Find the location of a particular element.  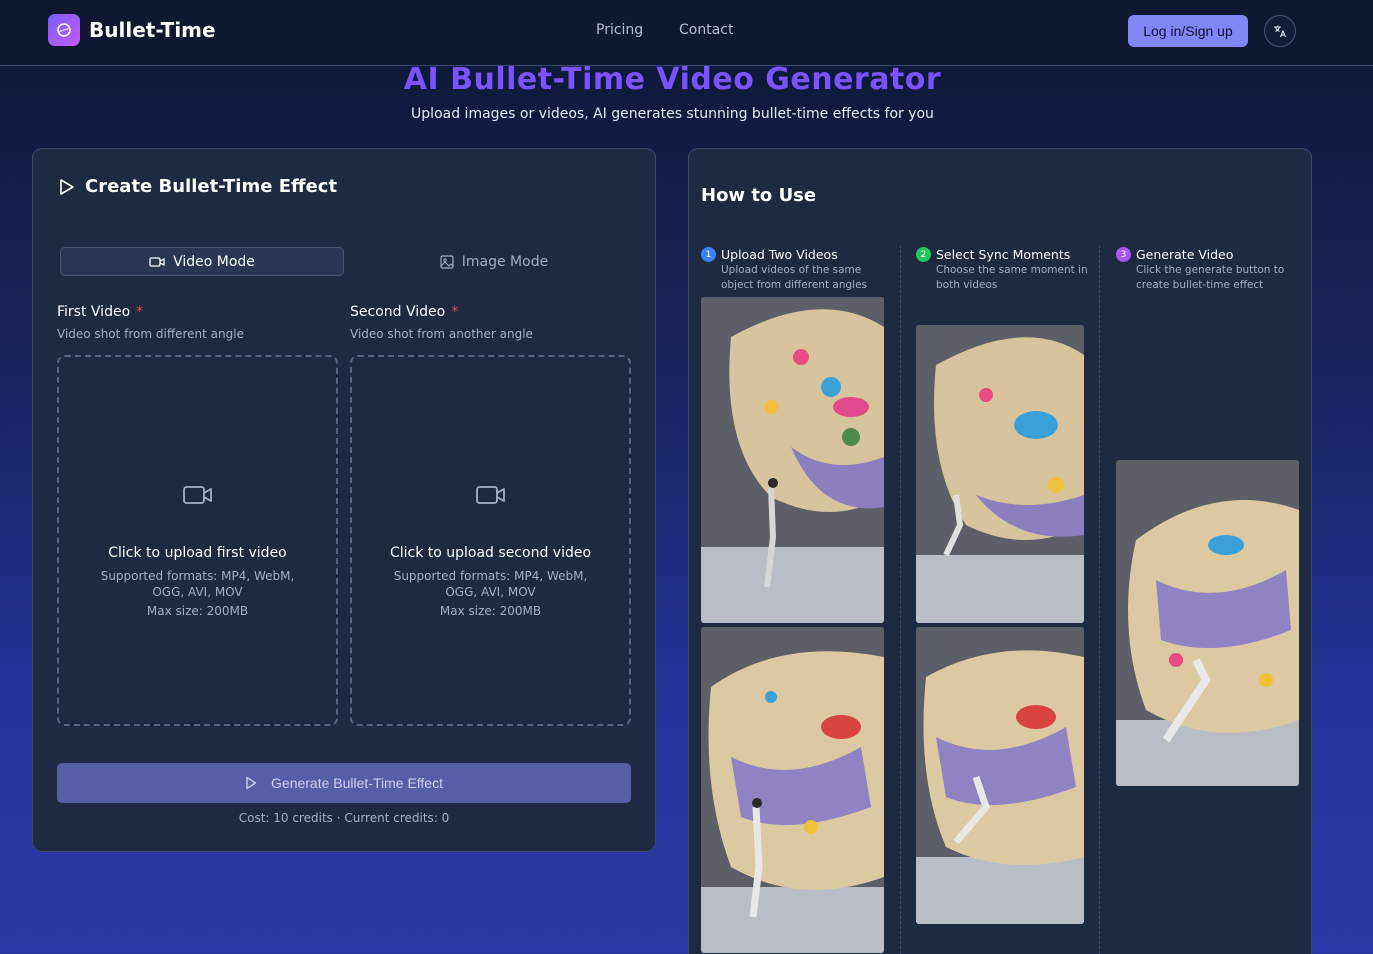

create-effect-title: Create Bullet-Time Effect is located at coordinates (211, 186).